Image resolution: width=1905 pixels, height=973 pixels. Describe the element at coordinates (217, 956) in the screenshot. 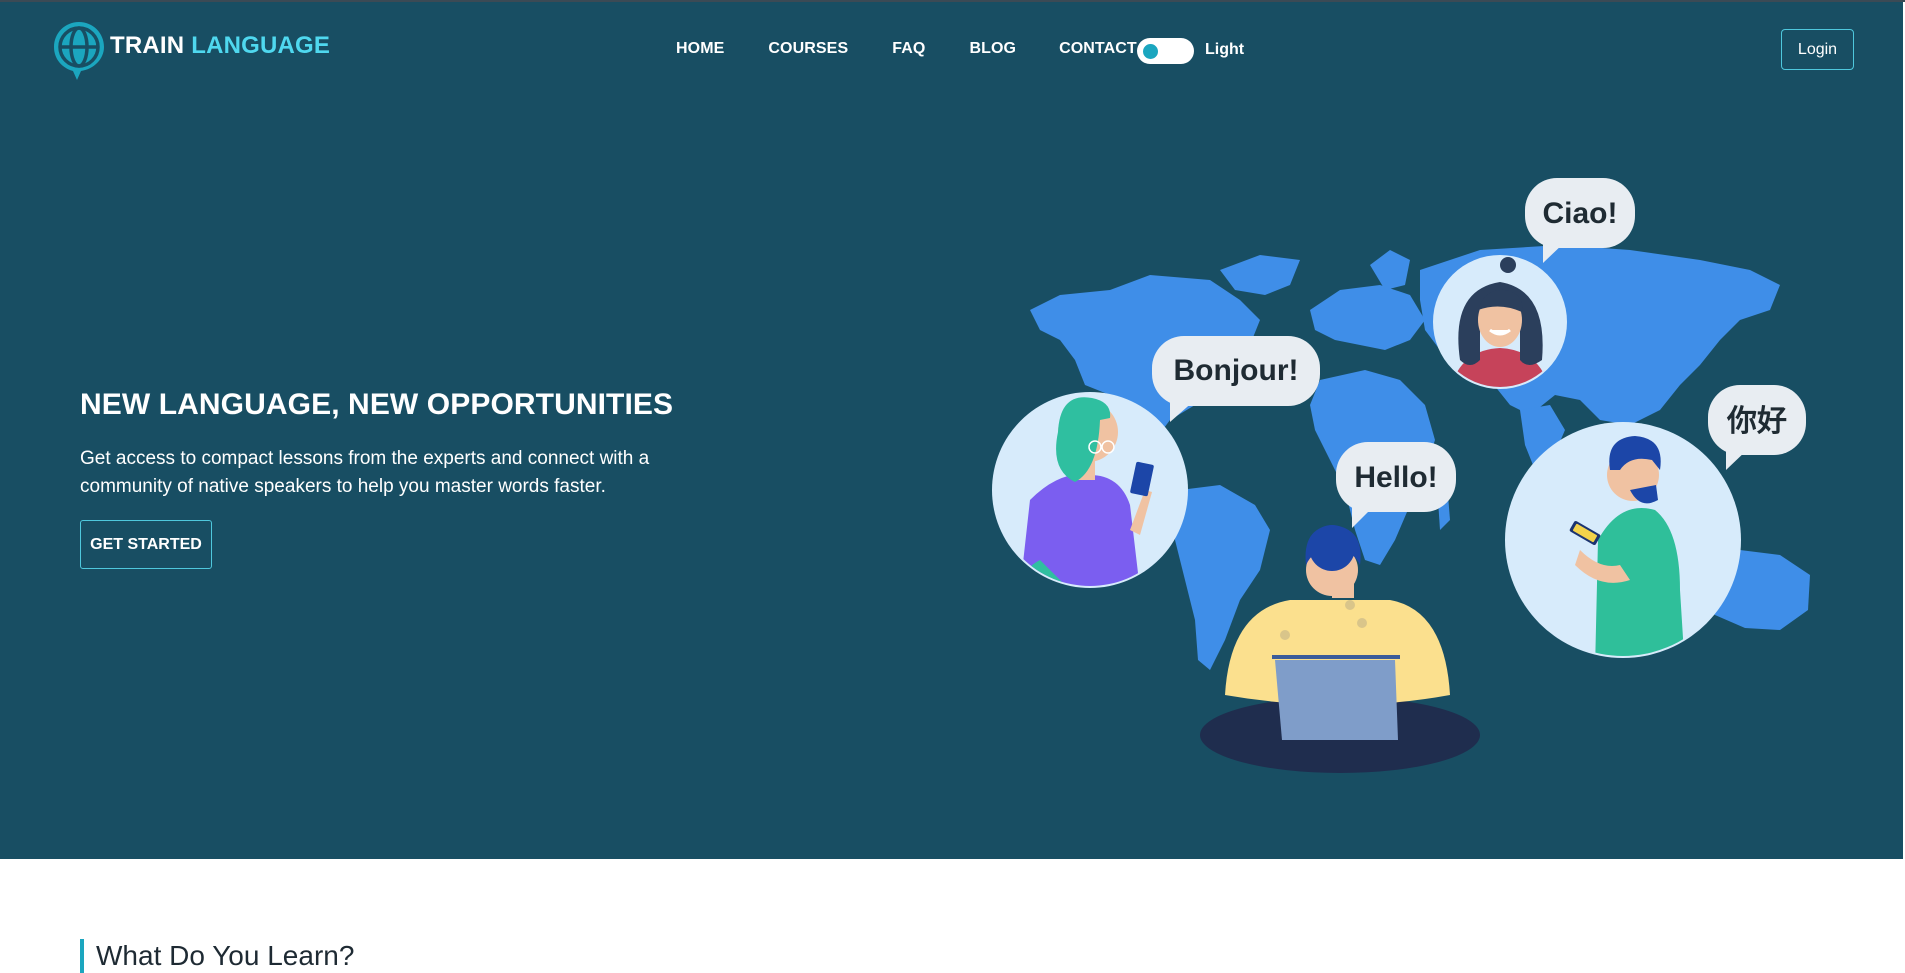

I see `section-title-what-do-you-learn: What Do You Learn?` at that location.